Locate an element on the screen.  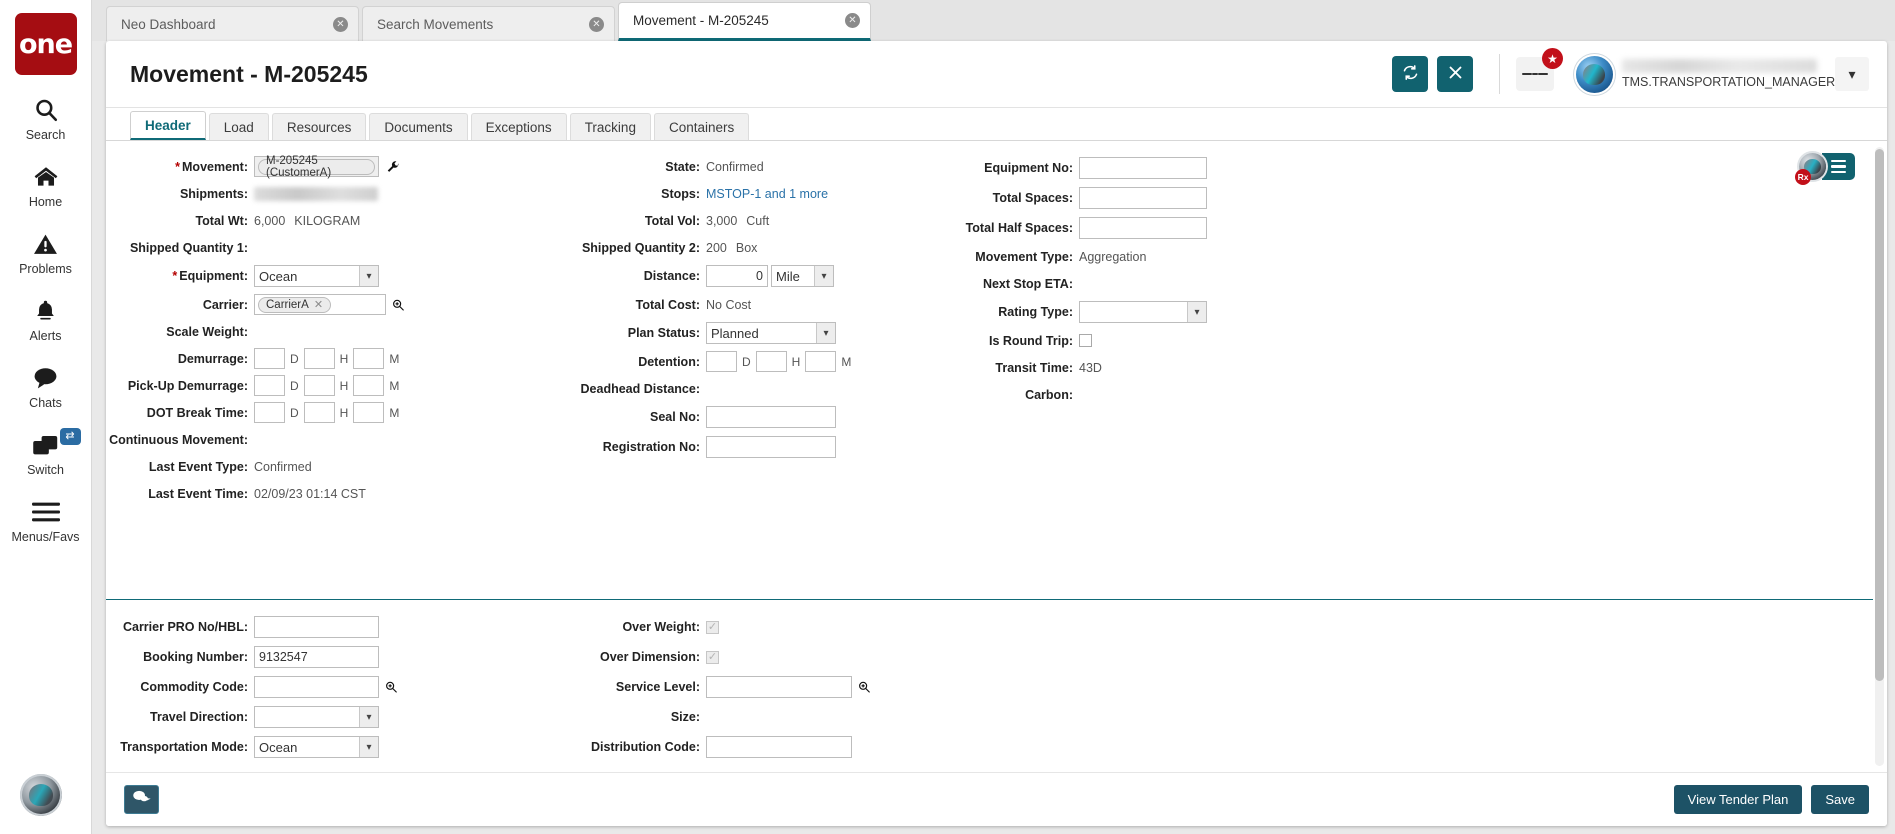
rail-item-alerts: Alerts is located at coordinates (46, 319).